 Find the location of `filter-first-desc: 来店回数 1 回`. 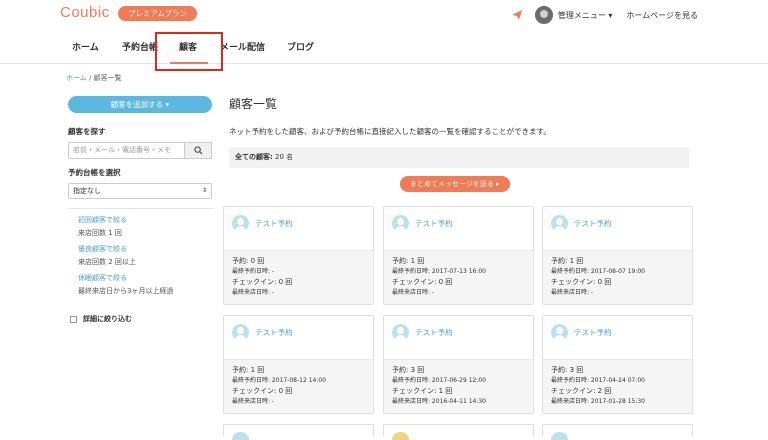

filter-first-desc: 来店回数 1 回 is located at coordinates (100, 233).